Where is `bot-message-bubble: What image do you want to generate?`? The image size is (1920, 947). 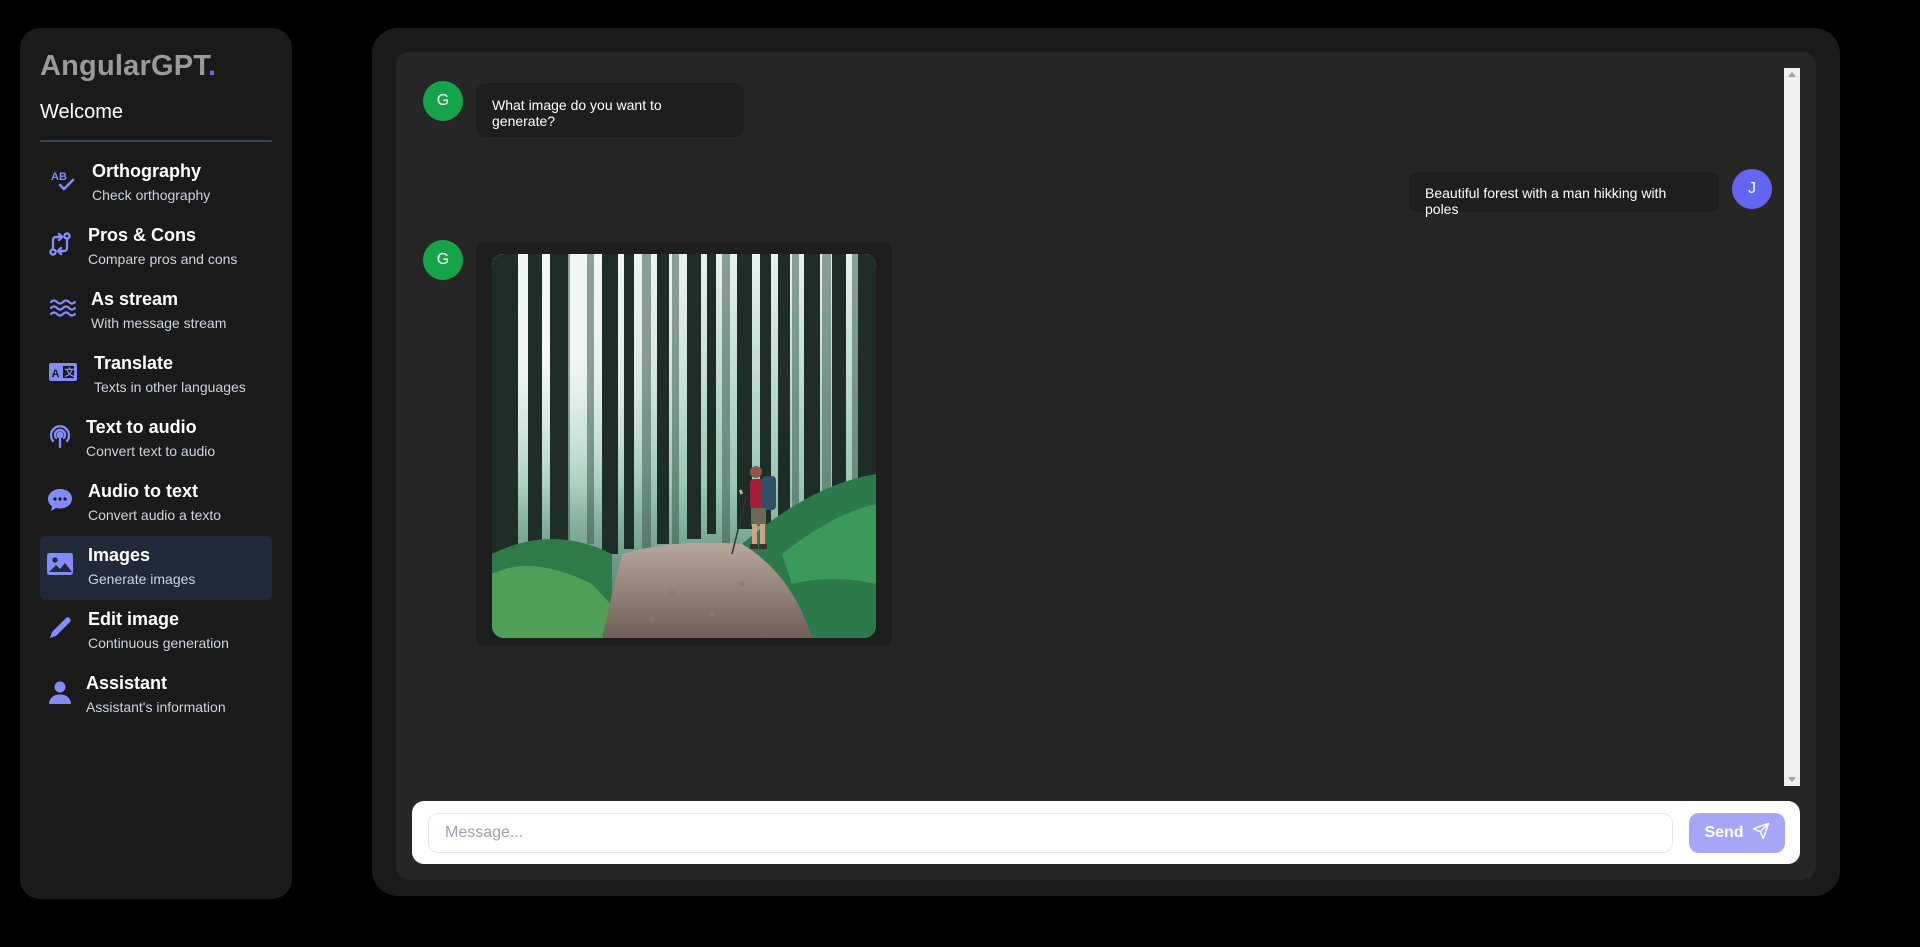
bot-message-bubble: What image do you want to generate? is located at coordinates (610, 110).